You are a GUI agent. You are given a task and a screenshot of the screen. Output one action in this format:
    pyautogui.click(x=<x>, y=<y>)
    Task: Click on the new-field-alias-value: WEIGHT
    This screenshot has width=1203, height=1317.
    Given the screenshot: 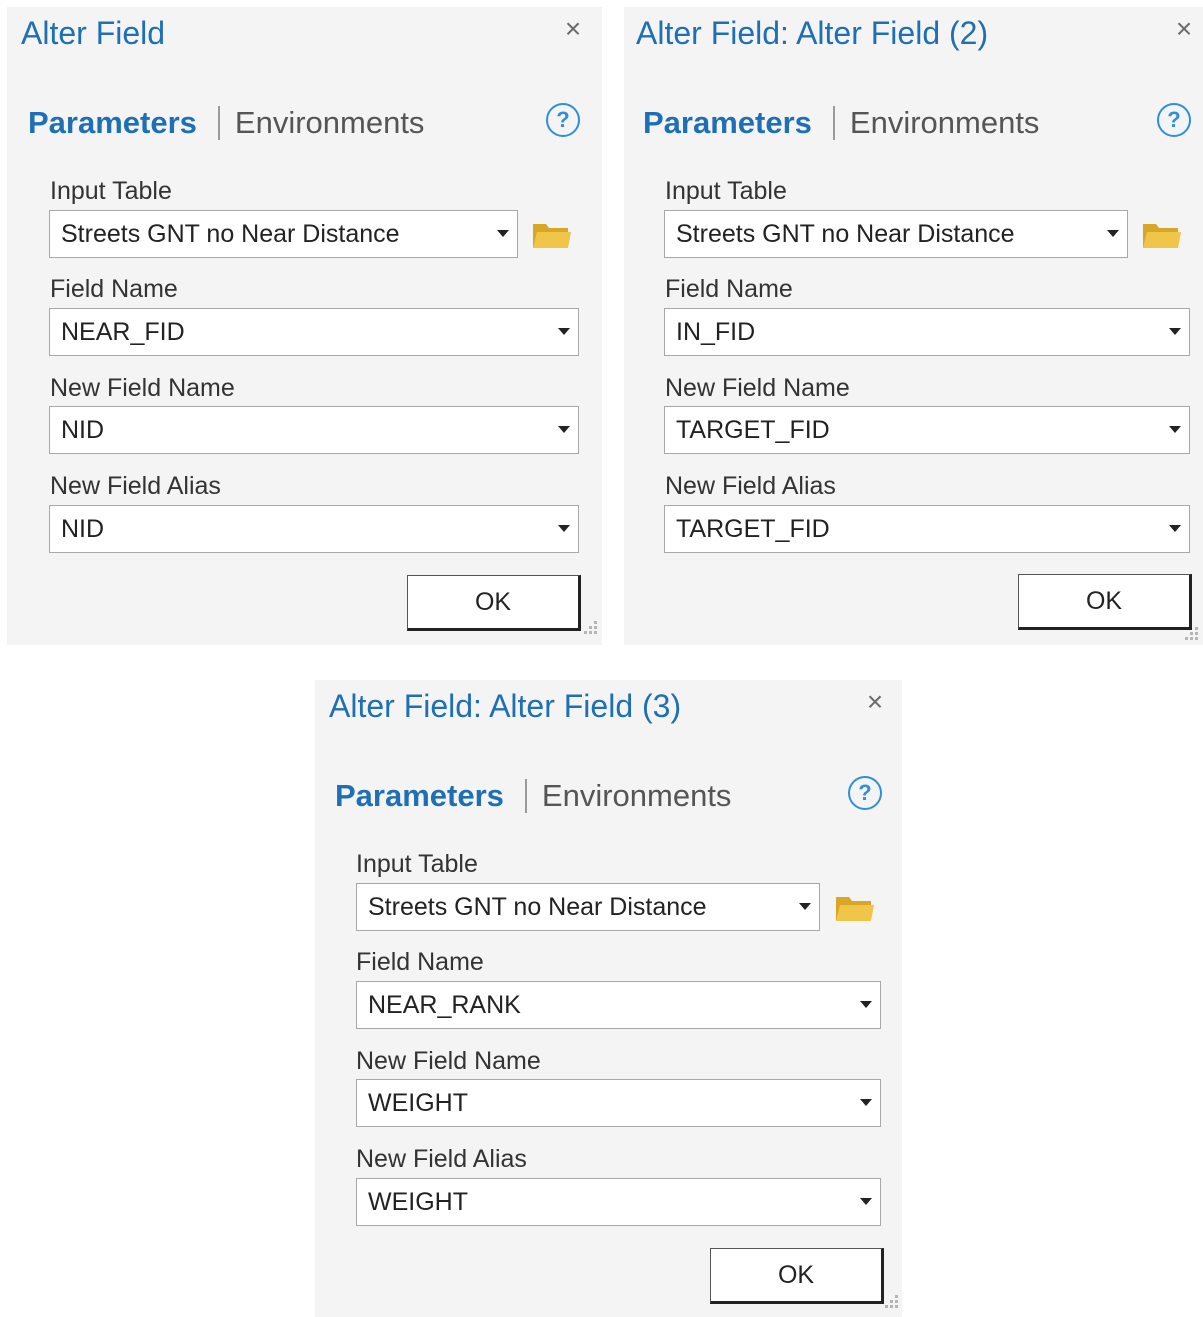 What is the action you would take?
    pyautogui.click(x=418, y=1202)
    